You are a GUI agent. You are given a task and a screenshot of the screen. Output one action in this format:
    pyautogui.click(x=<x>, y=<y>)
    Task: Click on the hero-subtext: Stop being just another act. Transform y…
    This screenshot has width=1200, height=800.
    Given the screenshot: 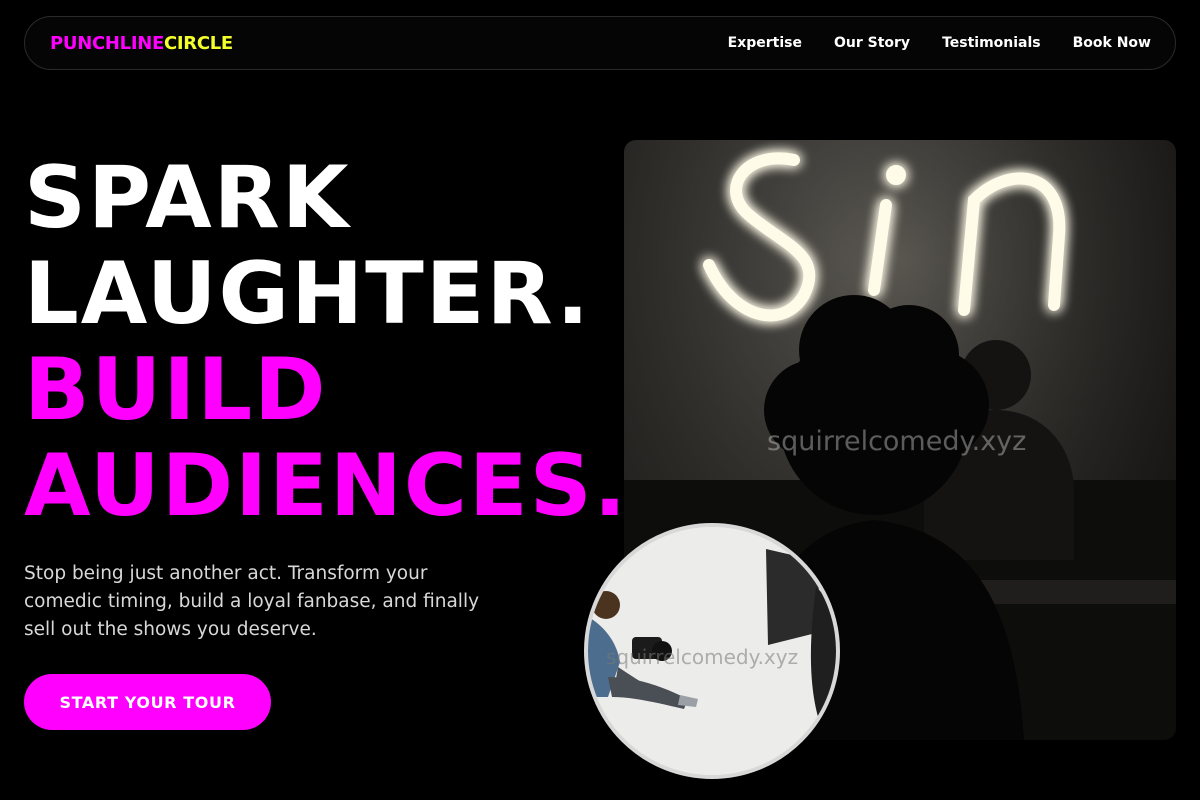 What is the action you would take?
    pyautogui.click(x=252, y=601)
    